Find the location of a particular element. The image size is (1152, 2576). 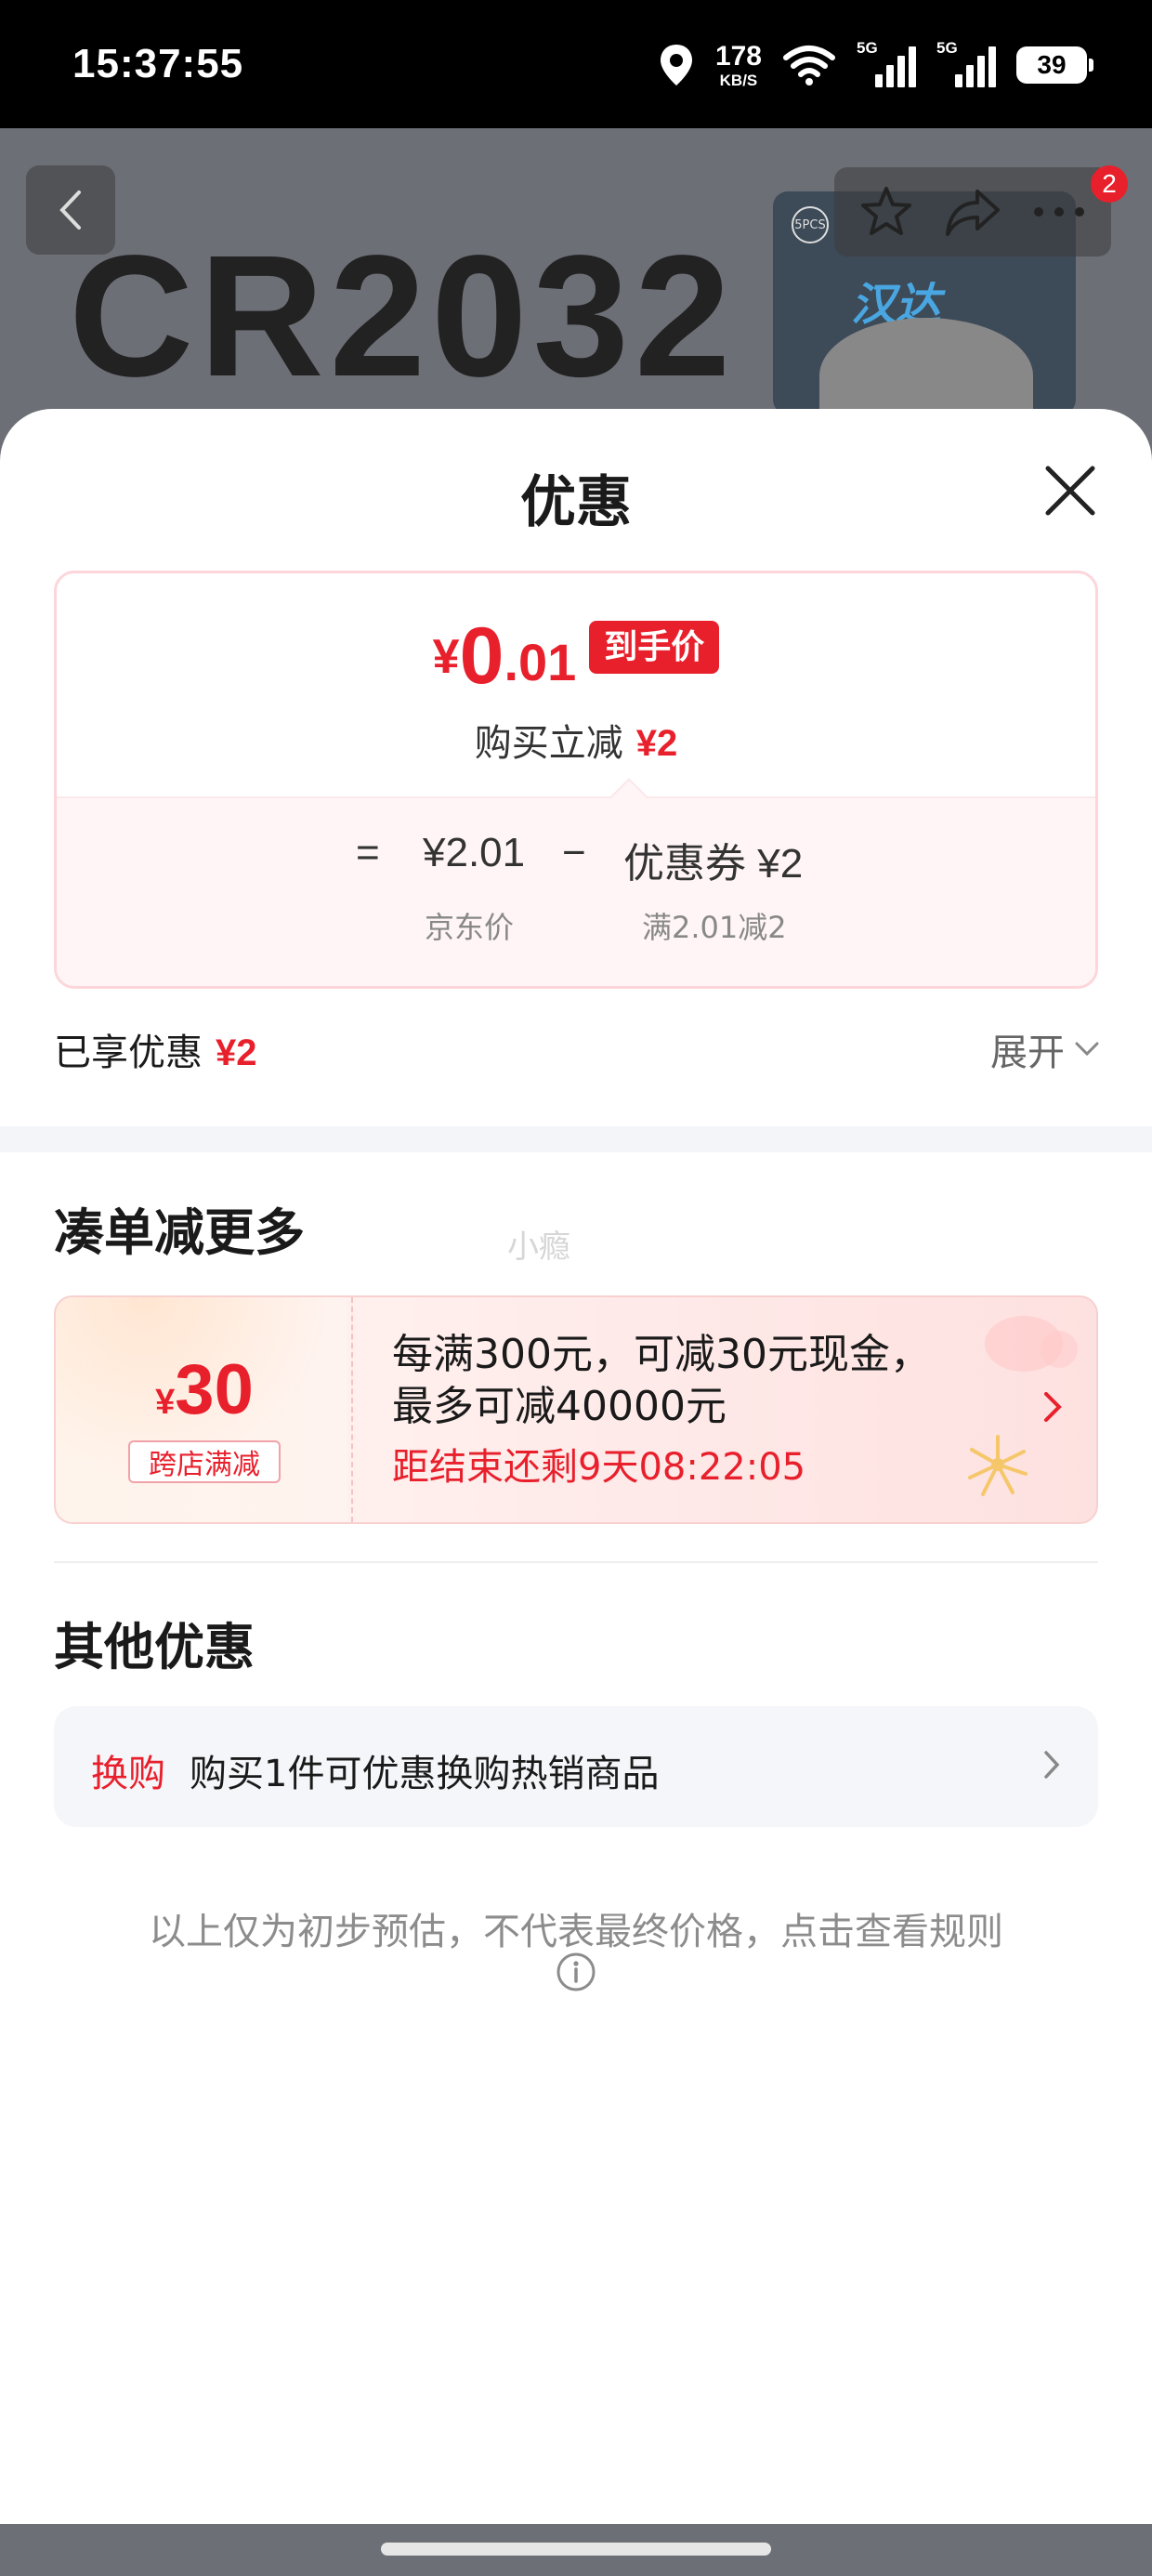

signal-5g-icon-2: 5G is located at coordinates (966, 63).